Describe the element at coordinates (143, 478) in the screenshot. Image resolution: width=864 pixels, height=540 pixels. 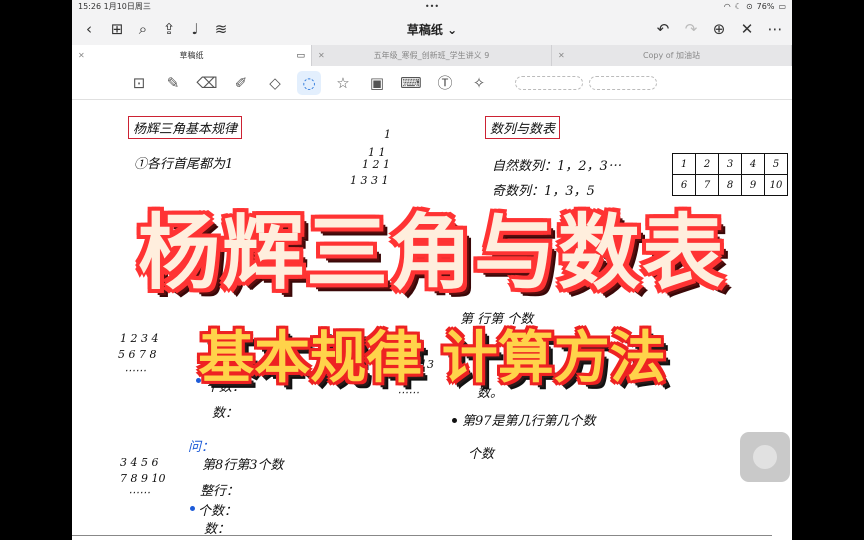
I see `bottom-number-row: 7 8 9 10` at that location.